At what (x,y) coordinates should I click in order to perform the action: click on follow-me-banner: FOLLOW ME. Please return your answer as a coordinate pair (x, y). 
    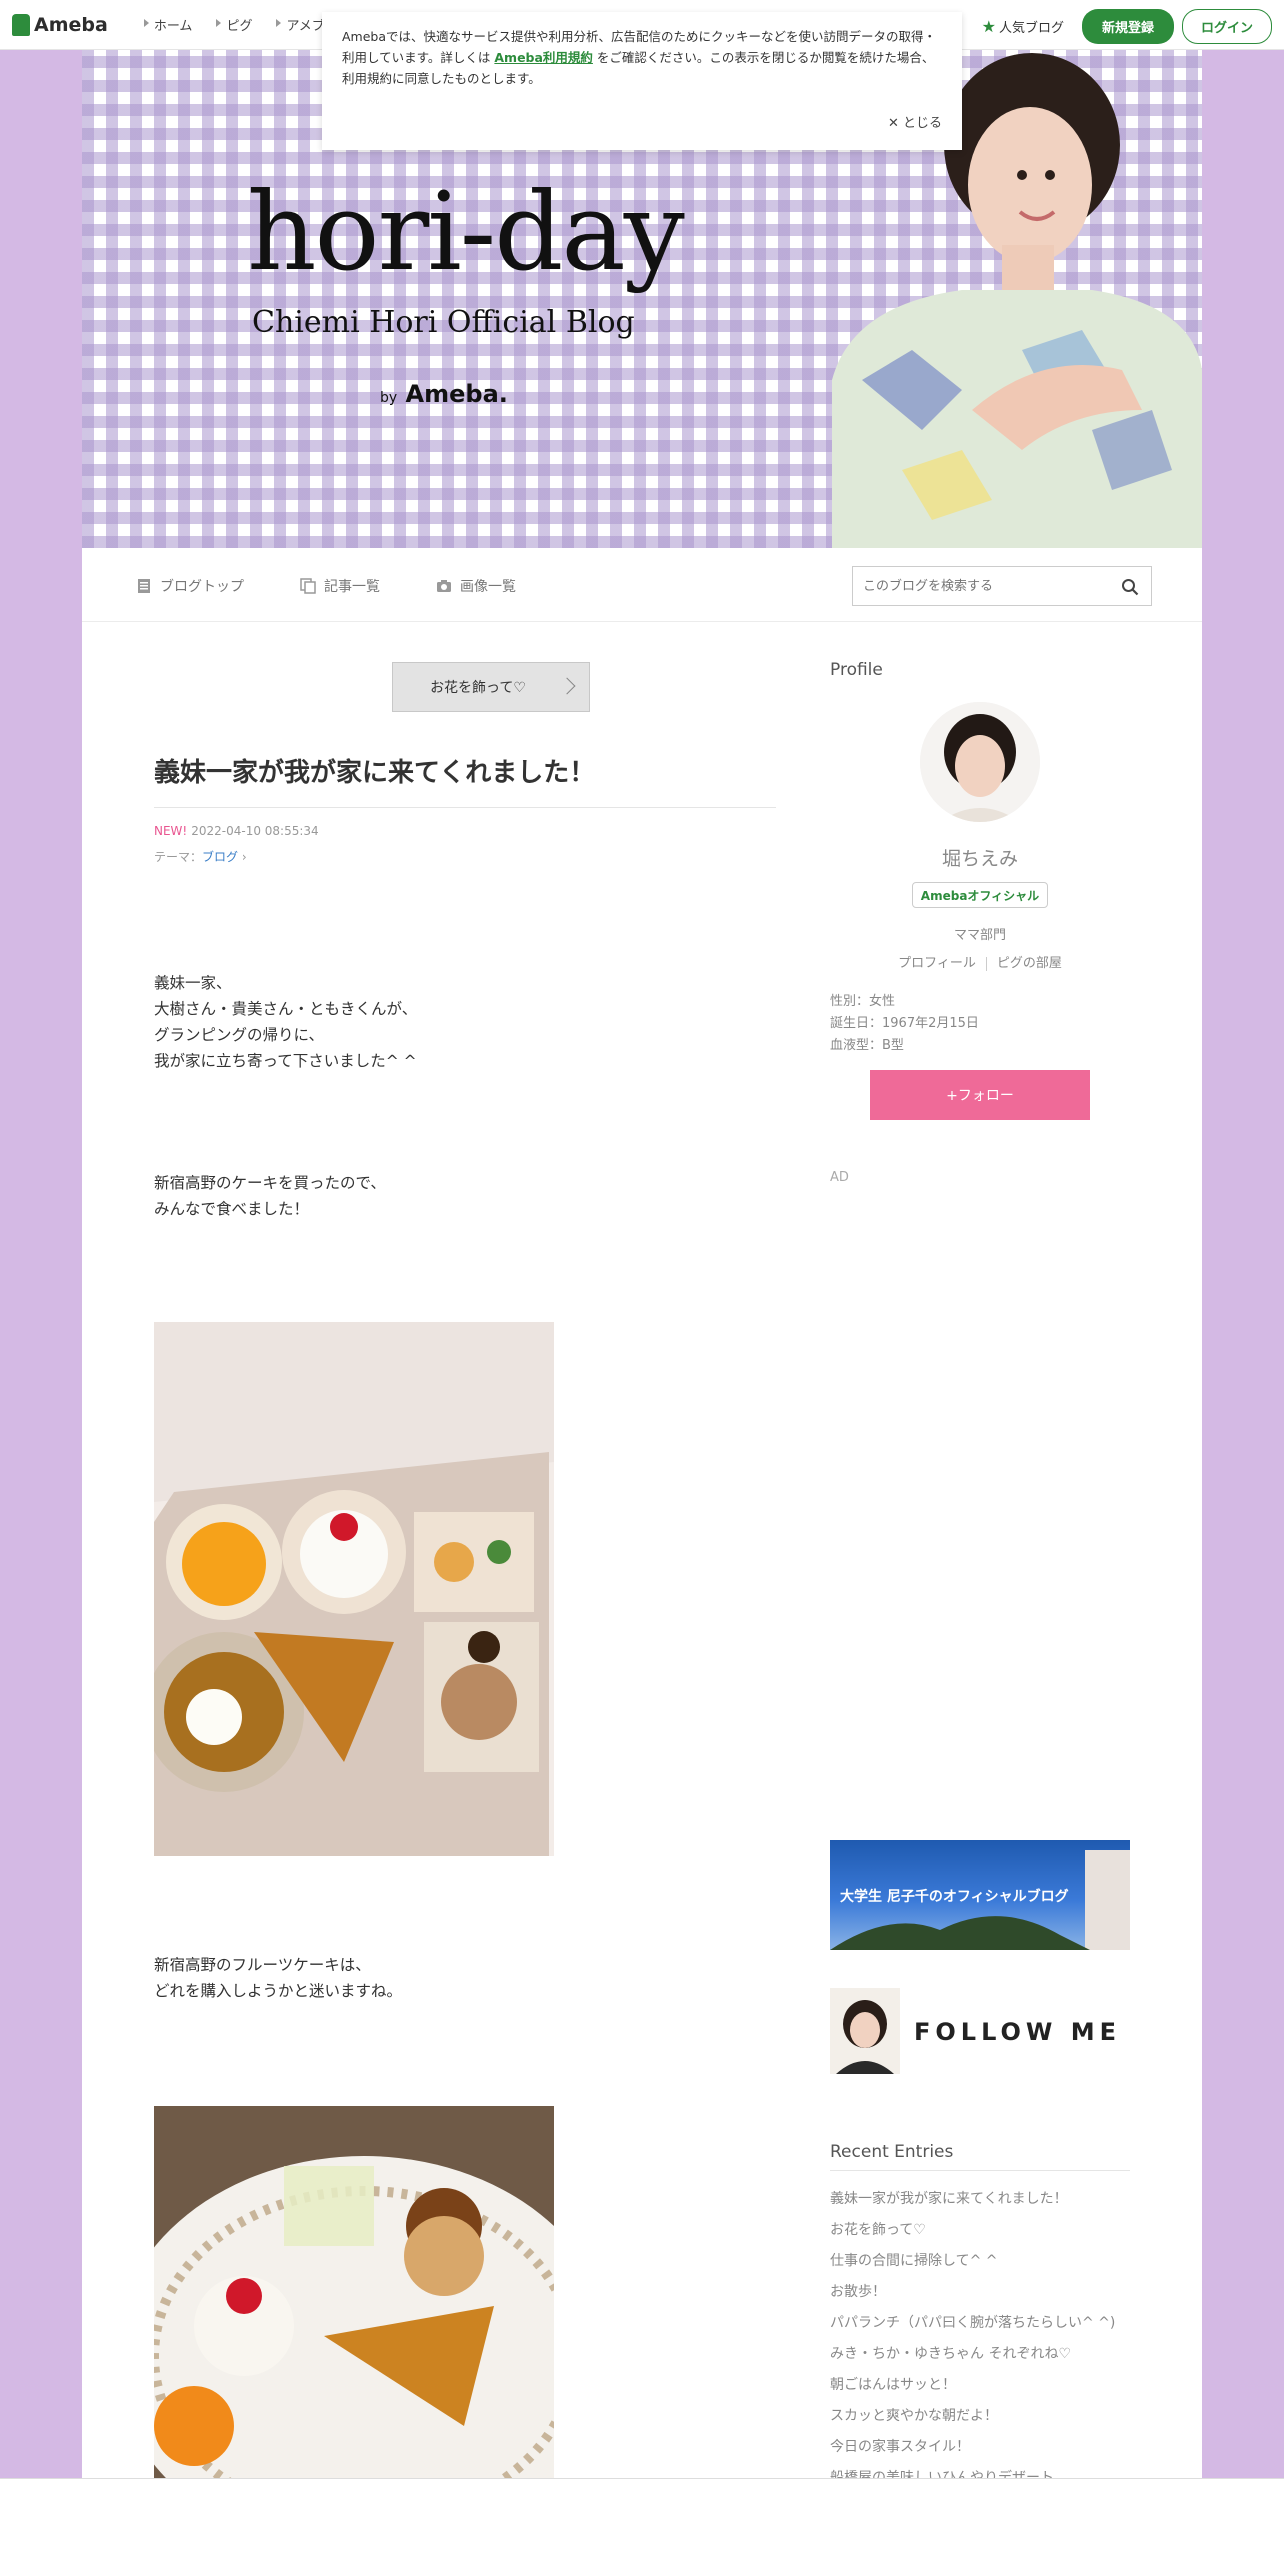
    Looking at the image, I should click on (980, 2031).